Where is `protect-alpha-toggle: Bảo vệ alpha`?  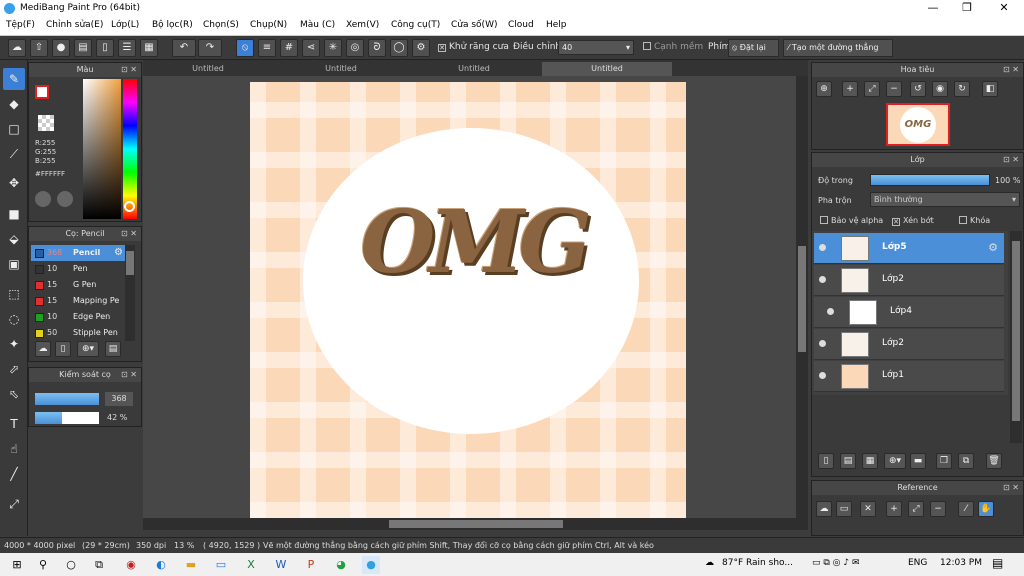 protect-alpha-toggle: Bảo vệ alpha is located at coordinates (851, 220).